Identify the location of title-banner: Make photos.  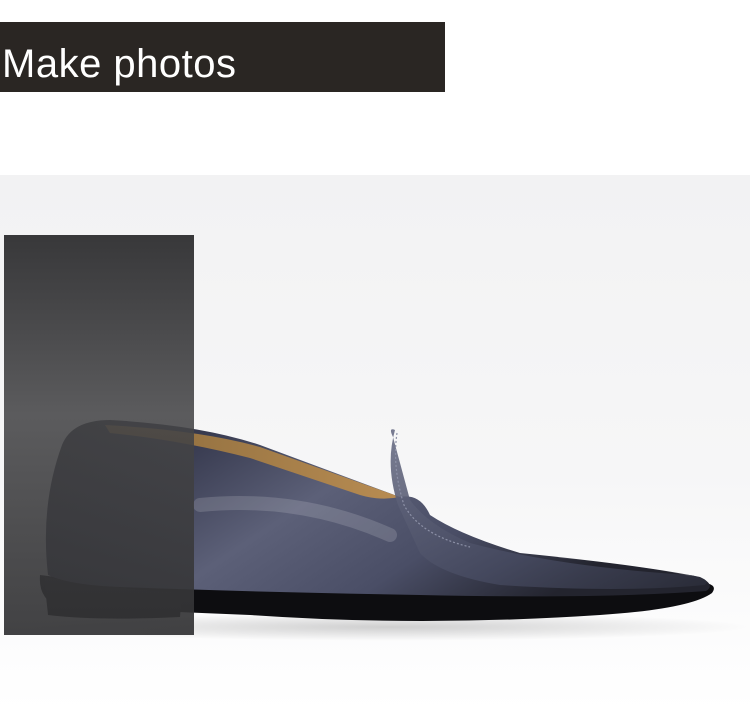
(222, 57).